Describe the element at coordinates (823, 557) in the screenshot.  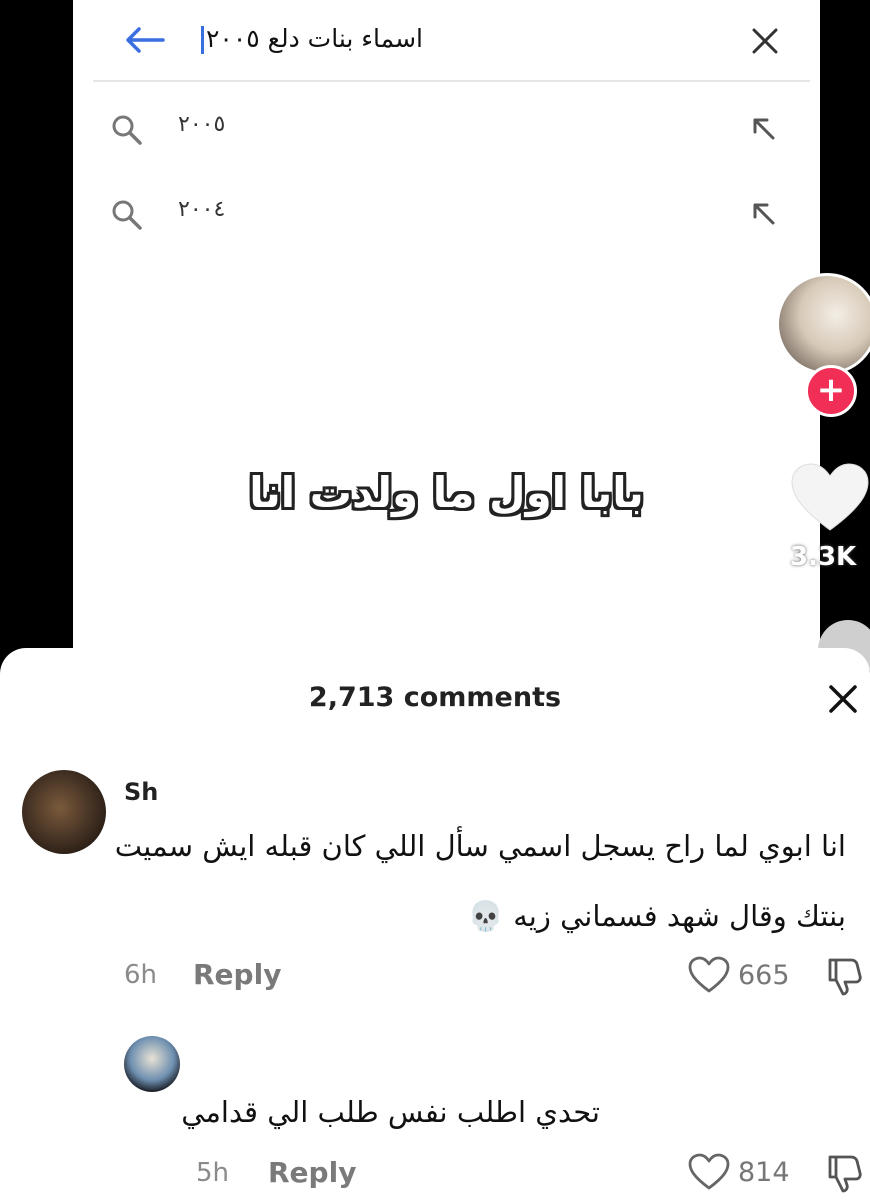
I see `like-count: 3.3K` at that location.